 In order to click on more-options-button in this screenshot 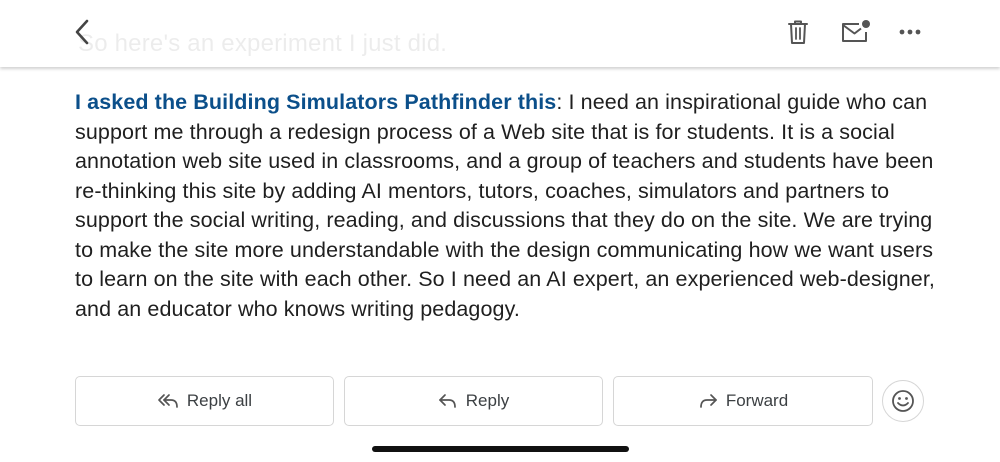, I will do `click(910, 32)`.